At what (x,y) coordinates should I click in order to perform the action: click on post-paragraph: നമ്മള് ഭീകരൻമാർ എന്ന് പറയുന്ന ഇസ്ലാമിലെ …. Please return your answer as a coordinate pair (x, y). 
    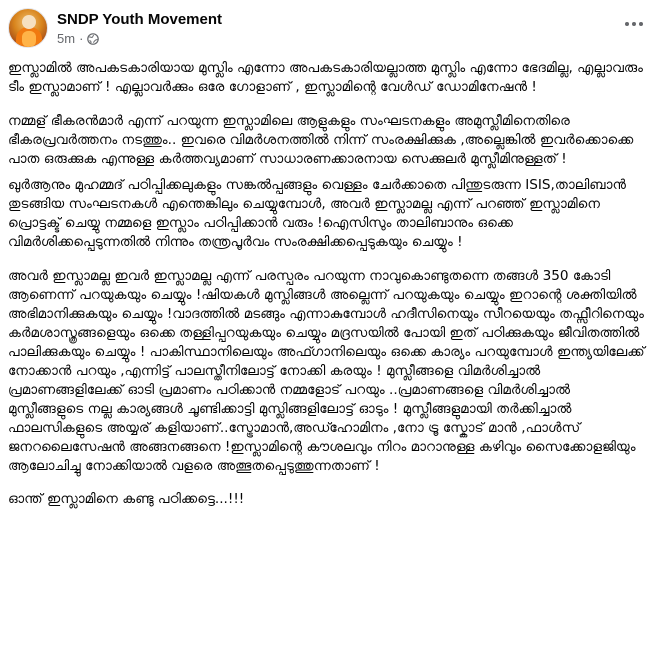
    Looking at the image, I should click on (321, 140).